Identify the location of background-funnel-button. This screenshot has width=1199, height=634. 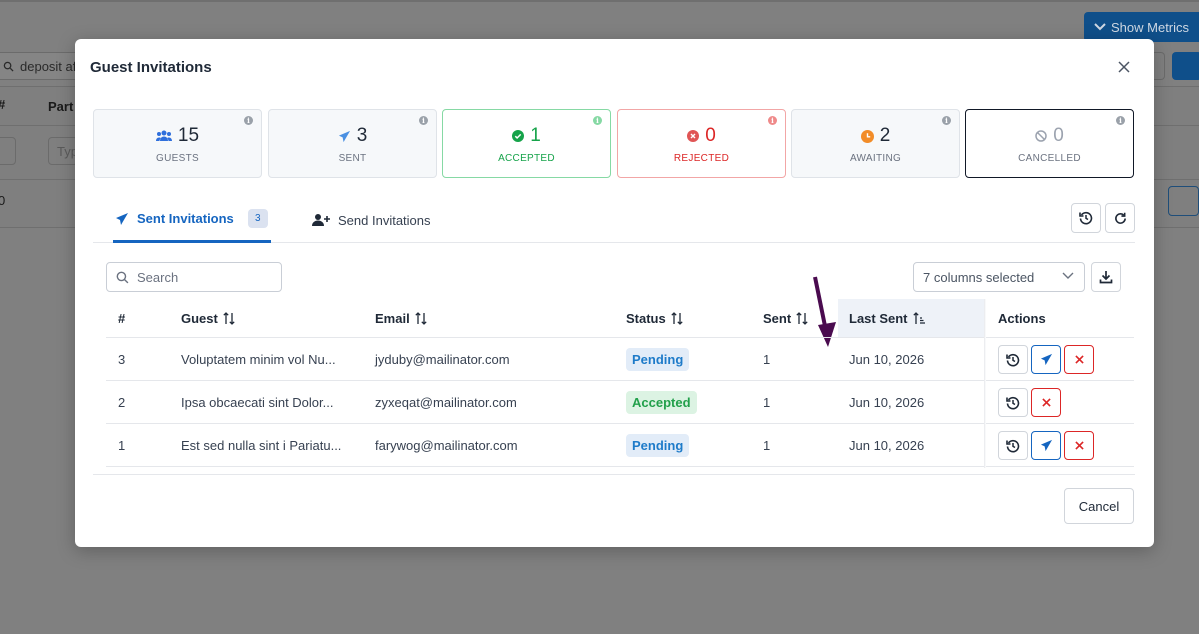
(8, 151).